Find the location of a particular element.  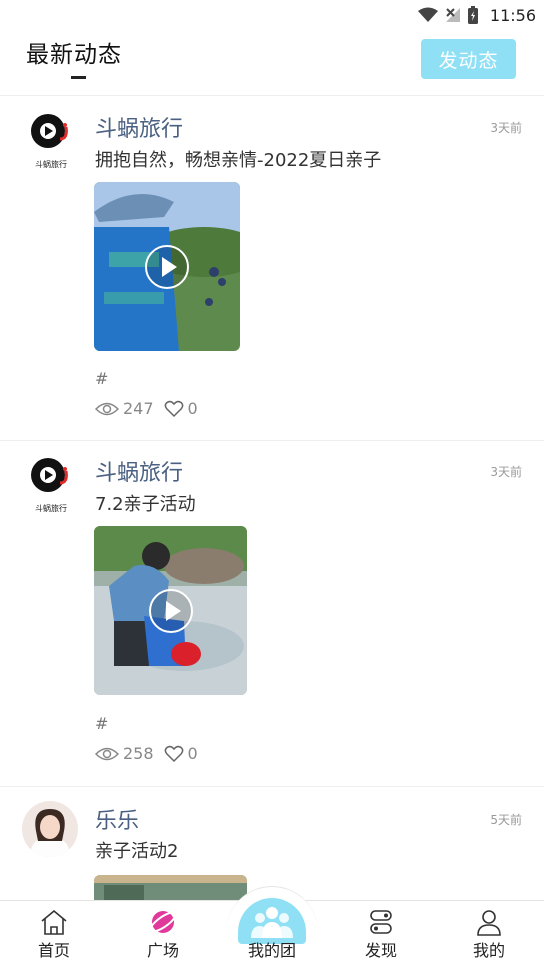

nav-label: 我的 is located at coordinates (488, 950).